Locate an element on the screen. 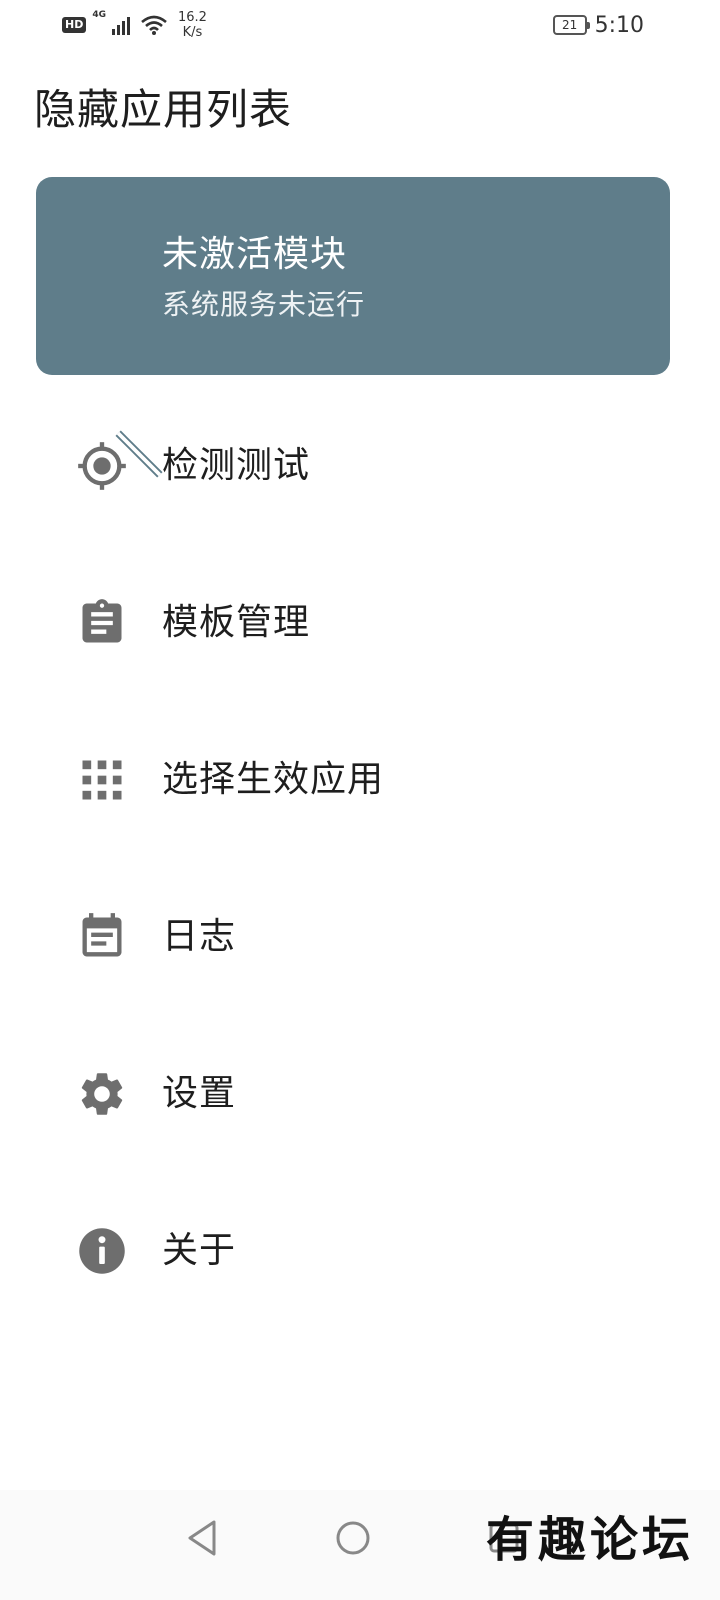 The height and width of the screenshot is (1600, 720). menu-label: 选择生效应用 is located at coordinates (273, 779).